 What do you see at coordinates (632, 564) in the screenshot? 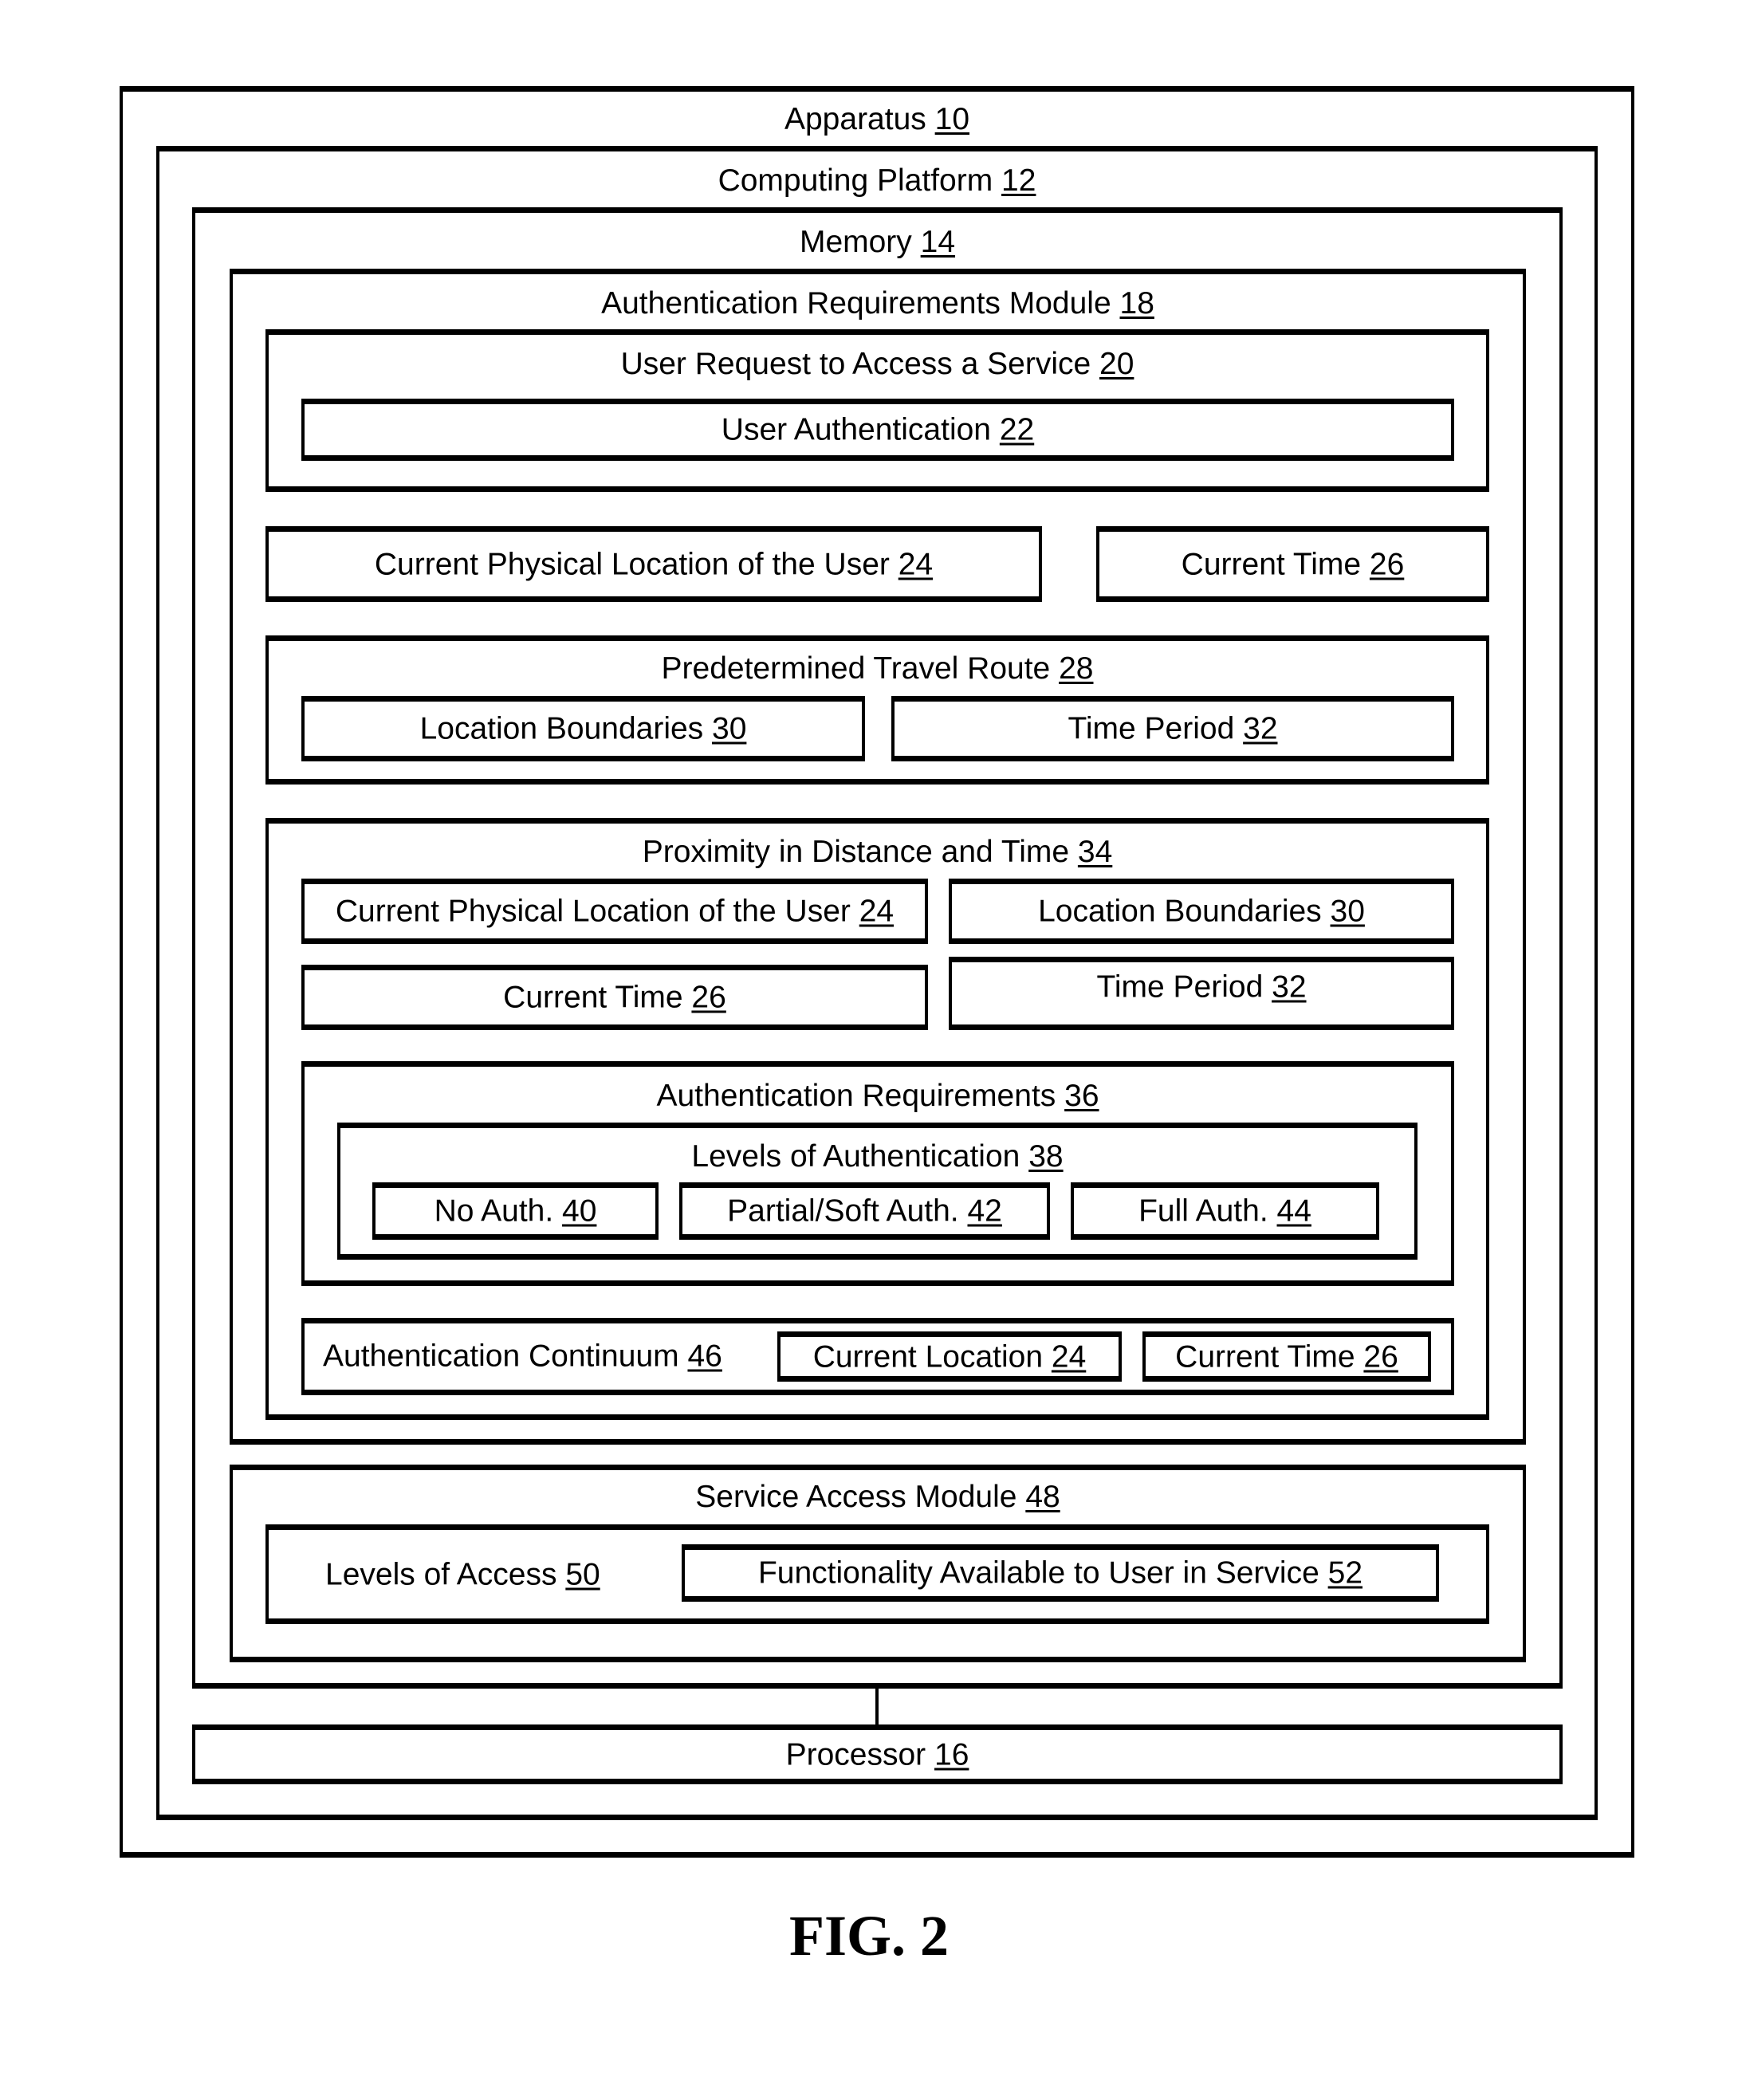
I see `current-location-title: Current Physical Location of the User` at bounding box center [632, 564].